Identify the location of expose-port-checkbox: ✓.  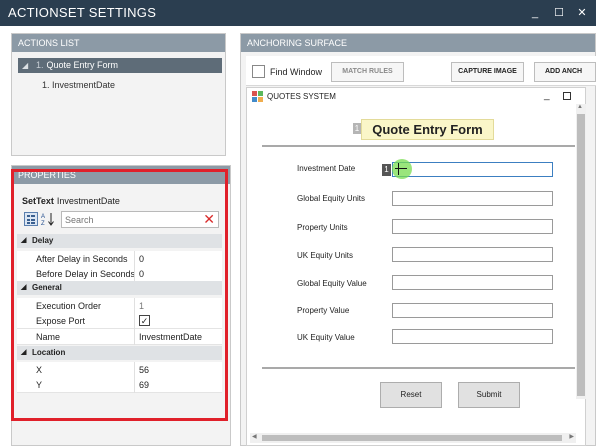
(144, 320).